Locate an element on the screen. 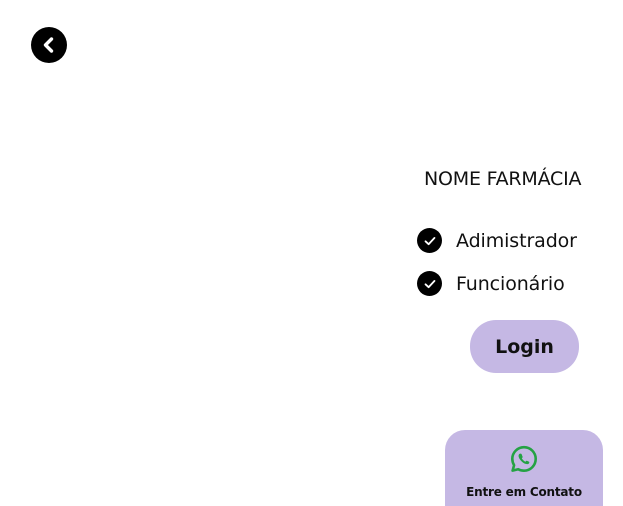 The image size is (623, 506). pharmacy-name-title: NOME FARMÁCIA is located at coordinates (503, 179).